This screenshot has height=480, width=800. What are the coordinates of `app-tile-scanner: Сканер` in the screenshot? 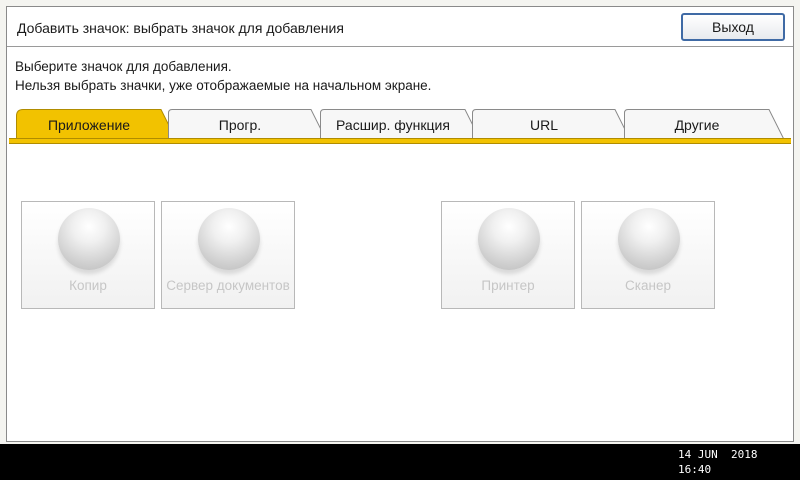 It's located at (648, 255).